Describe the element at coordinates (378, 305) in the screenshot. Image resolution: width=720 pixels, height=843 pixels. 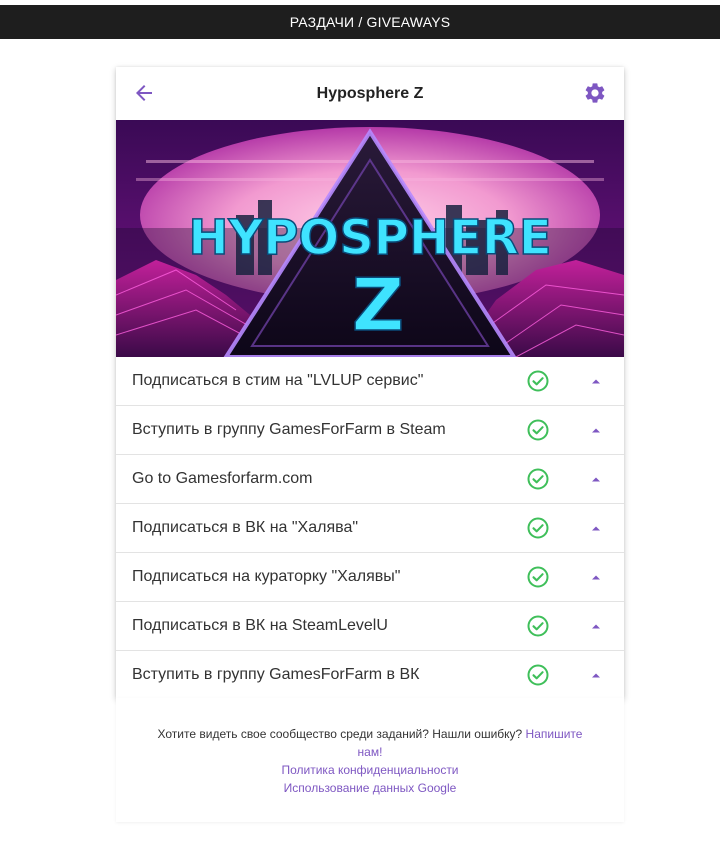
I see `banner-subtitle-text: Z` at that location.